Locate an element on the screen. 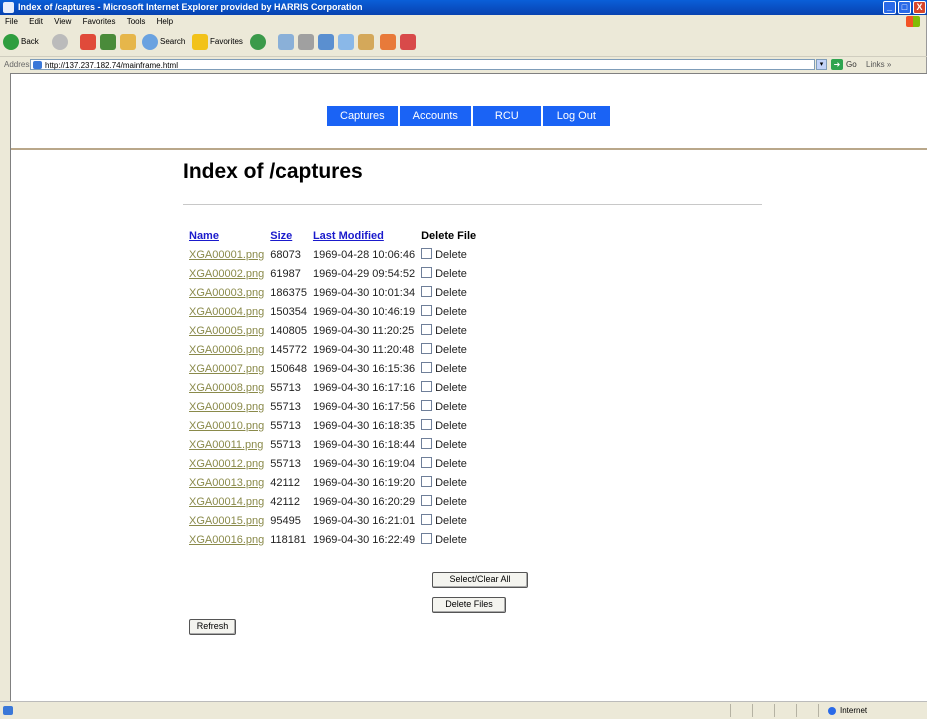  cut-icon is located at coordinates (326, 42).